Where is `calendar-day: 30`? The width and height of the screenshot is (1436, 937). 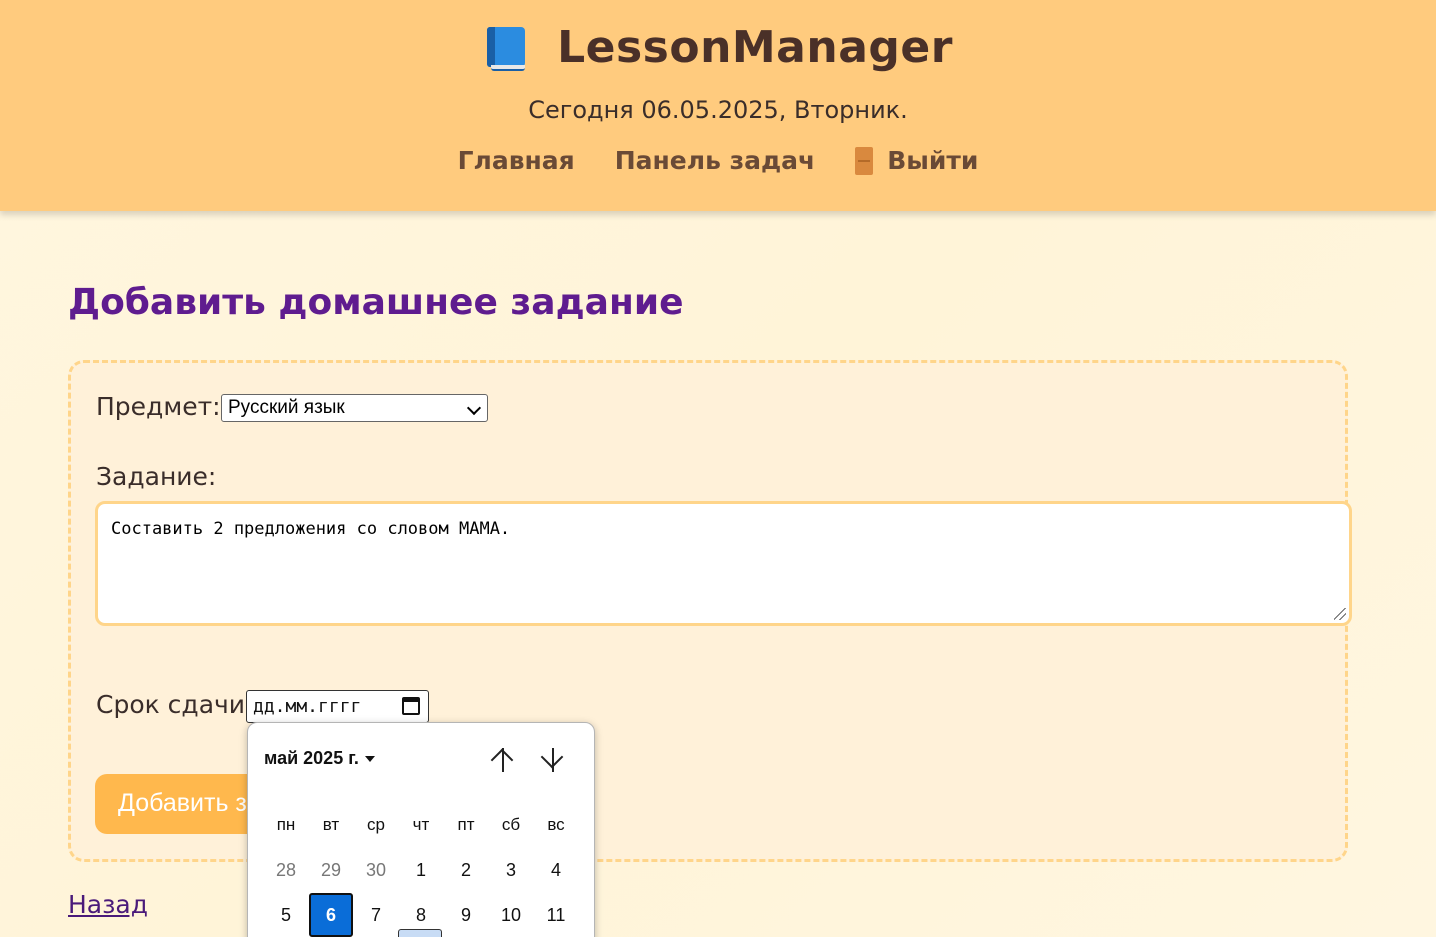 calendar-day: 30 is located at coordinates (376, 870).